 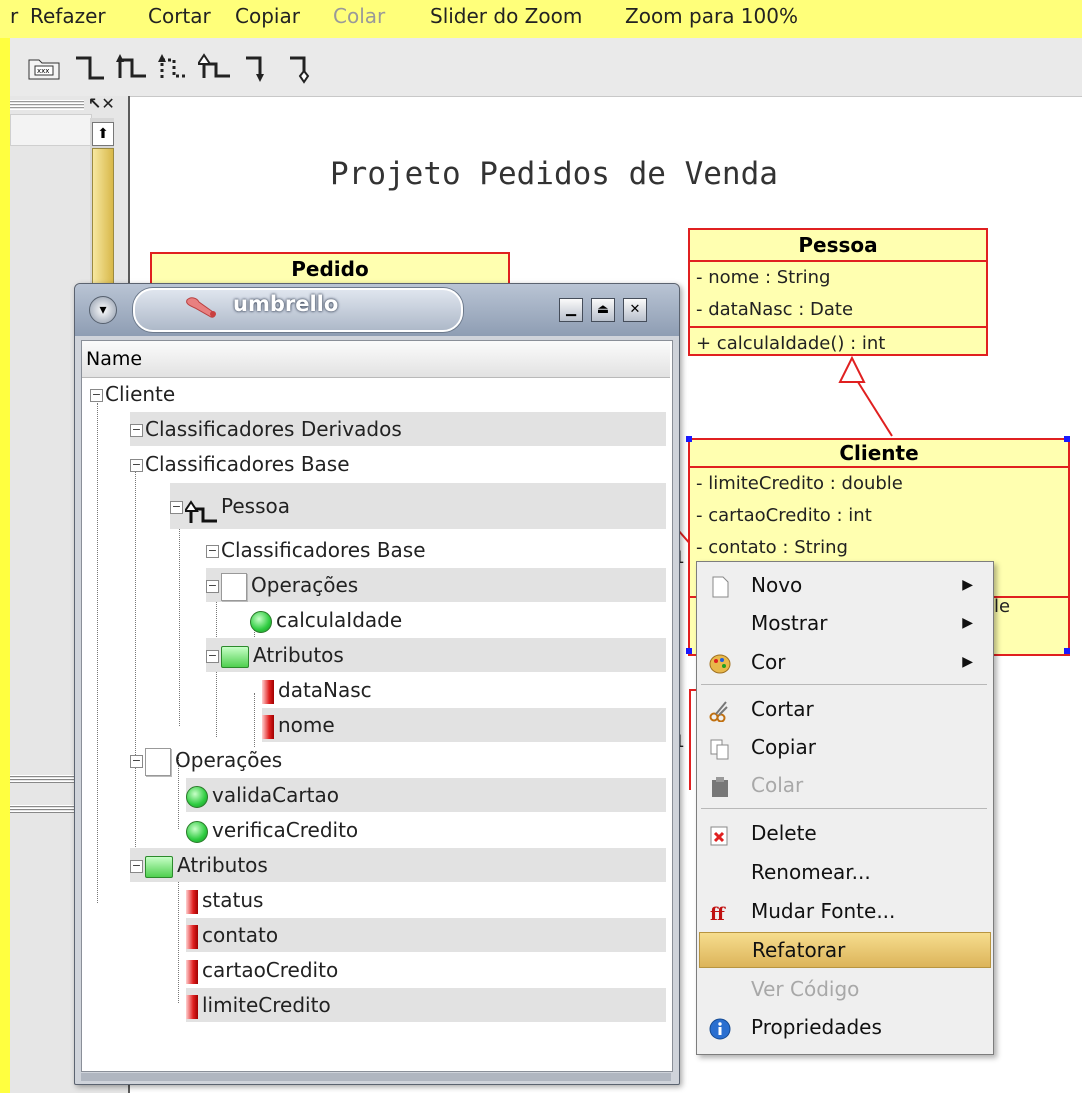 I want to click on tree-item-validacartao: validaCartao, so click(x=426, y=795).